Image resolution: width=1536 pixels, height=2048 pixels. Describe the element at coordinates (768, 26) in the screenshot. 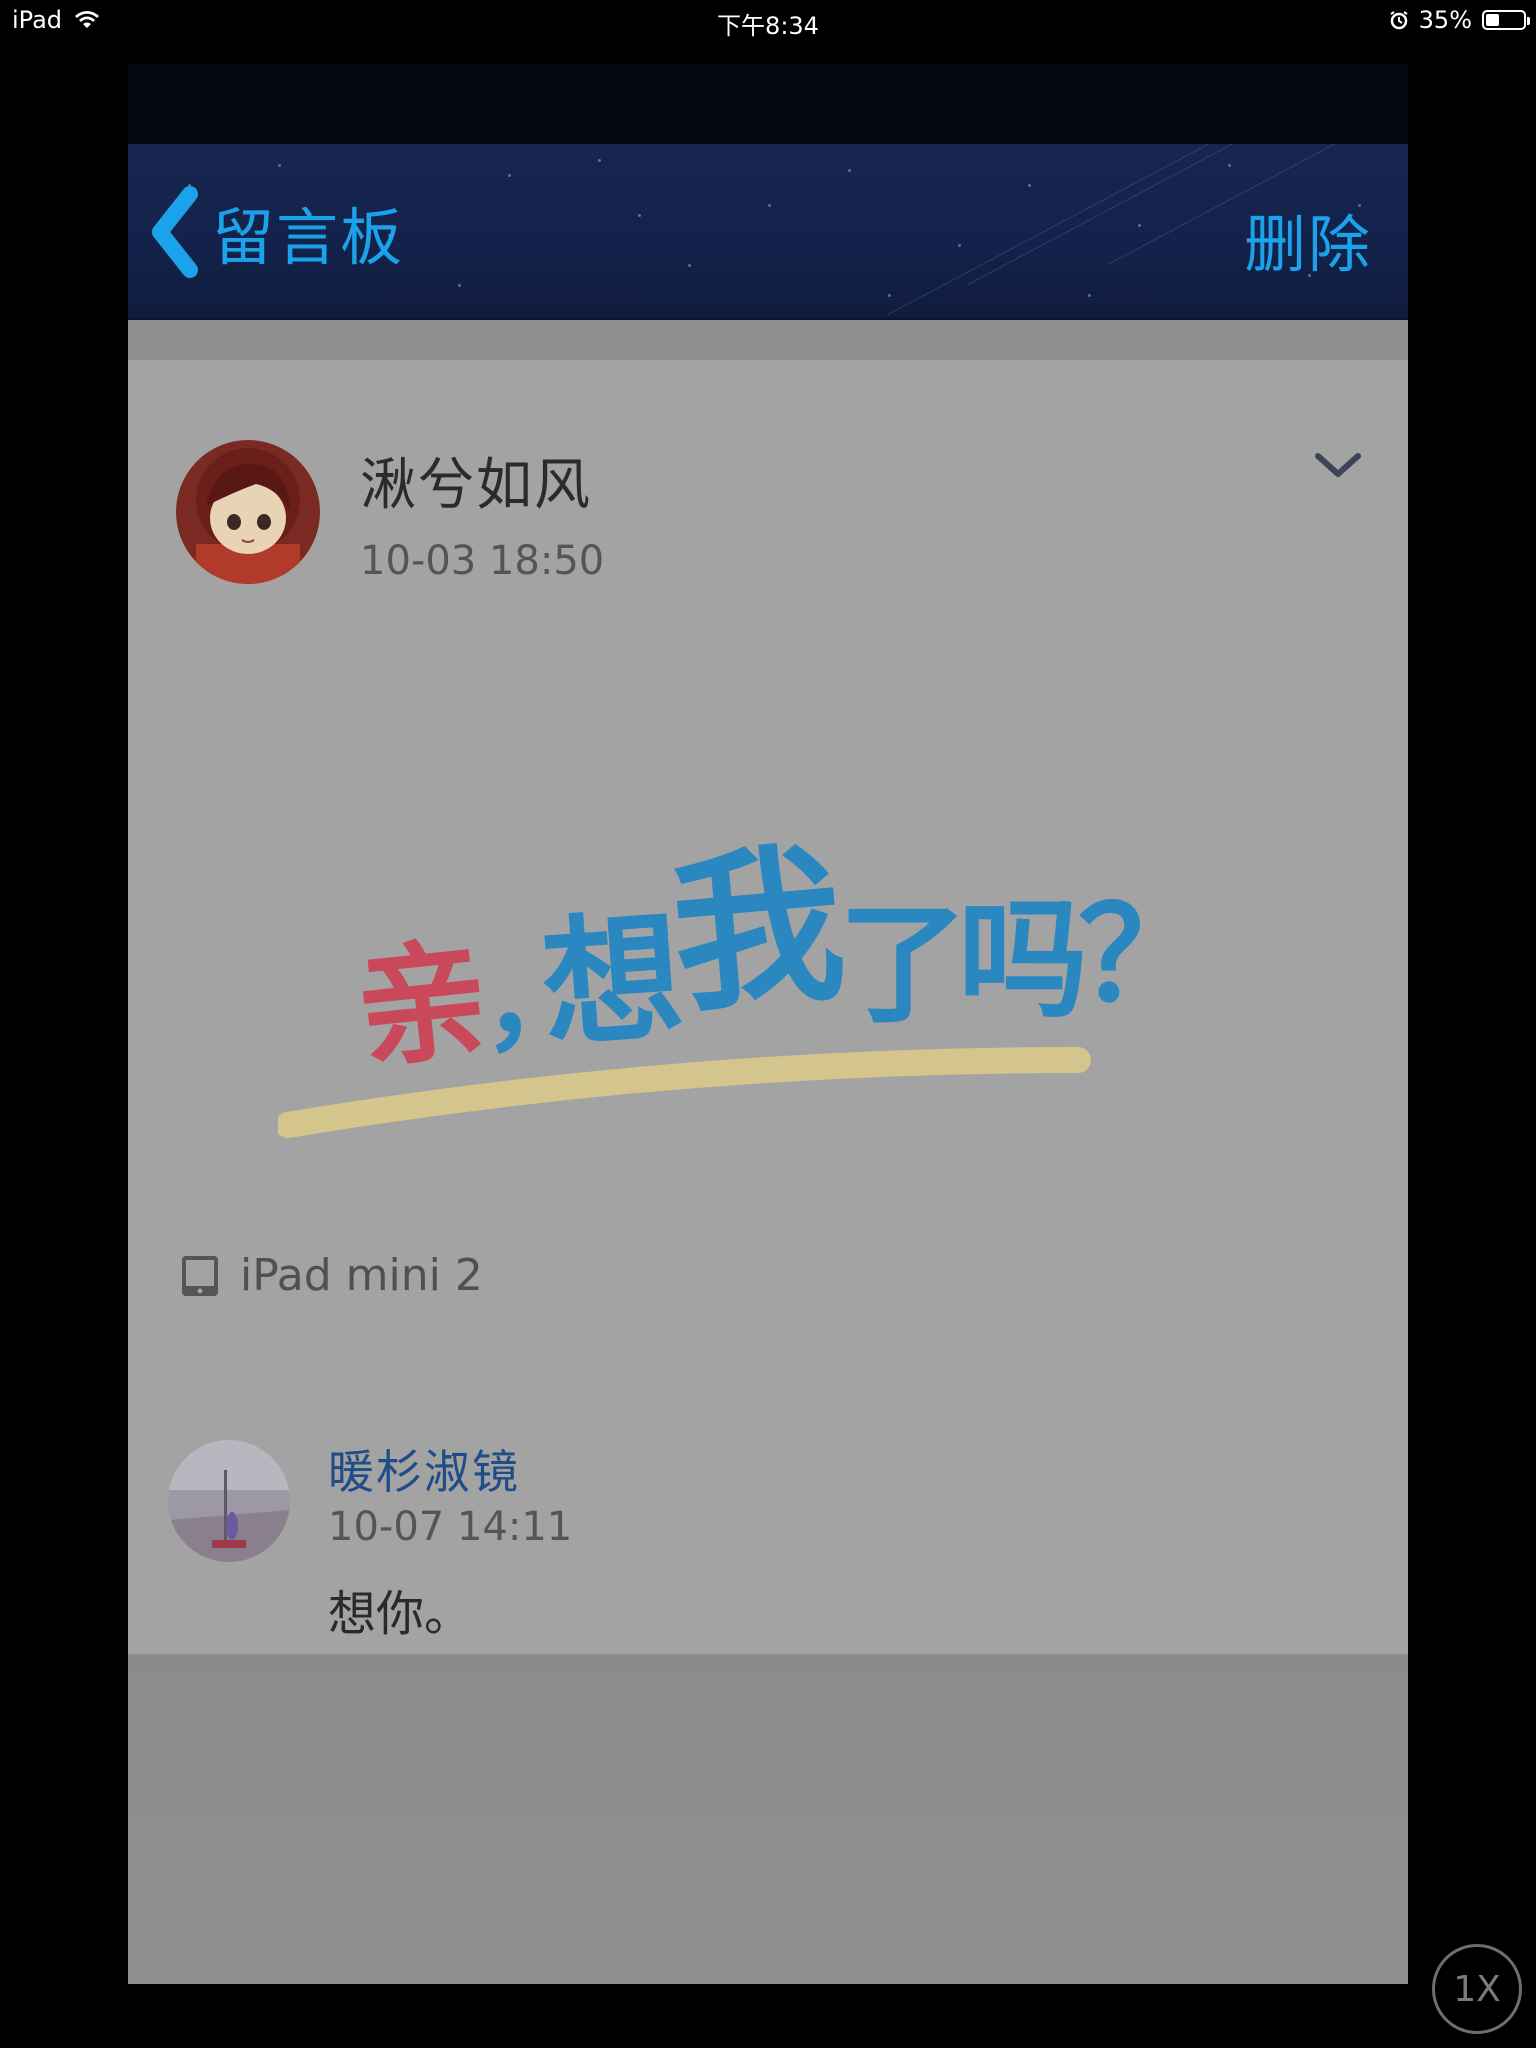

I see `status-time: 下午8:34` at that location.